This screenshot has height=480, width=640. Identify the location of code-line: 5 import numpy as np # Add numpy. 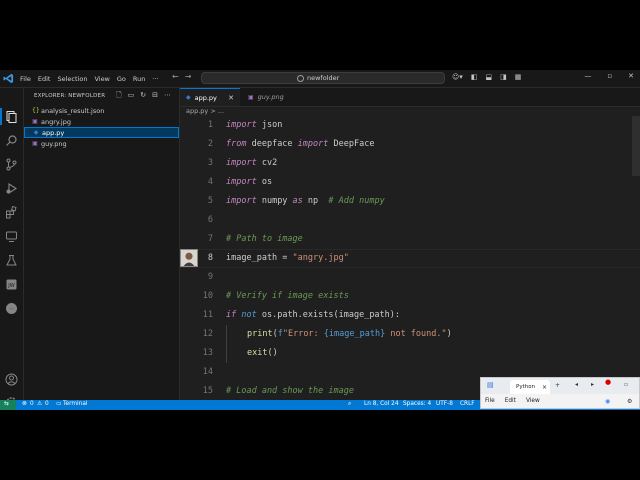
(410, 201).